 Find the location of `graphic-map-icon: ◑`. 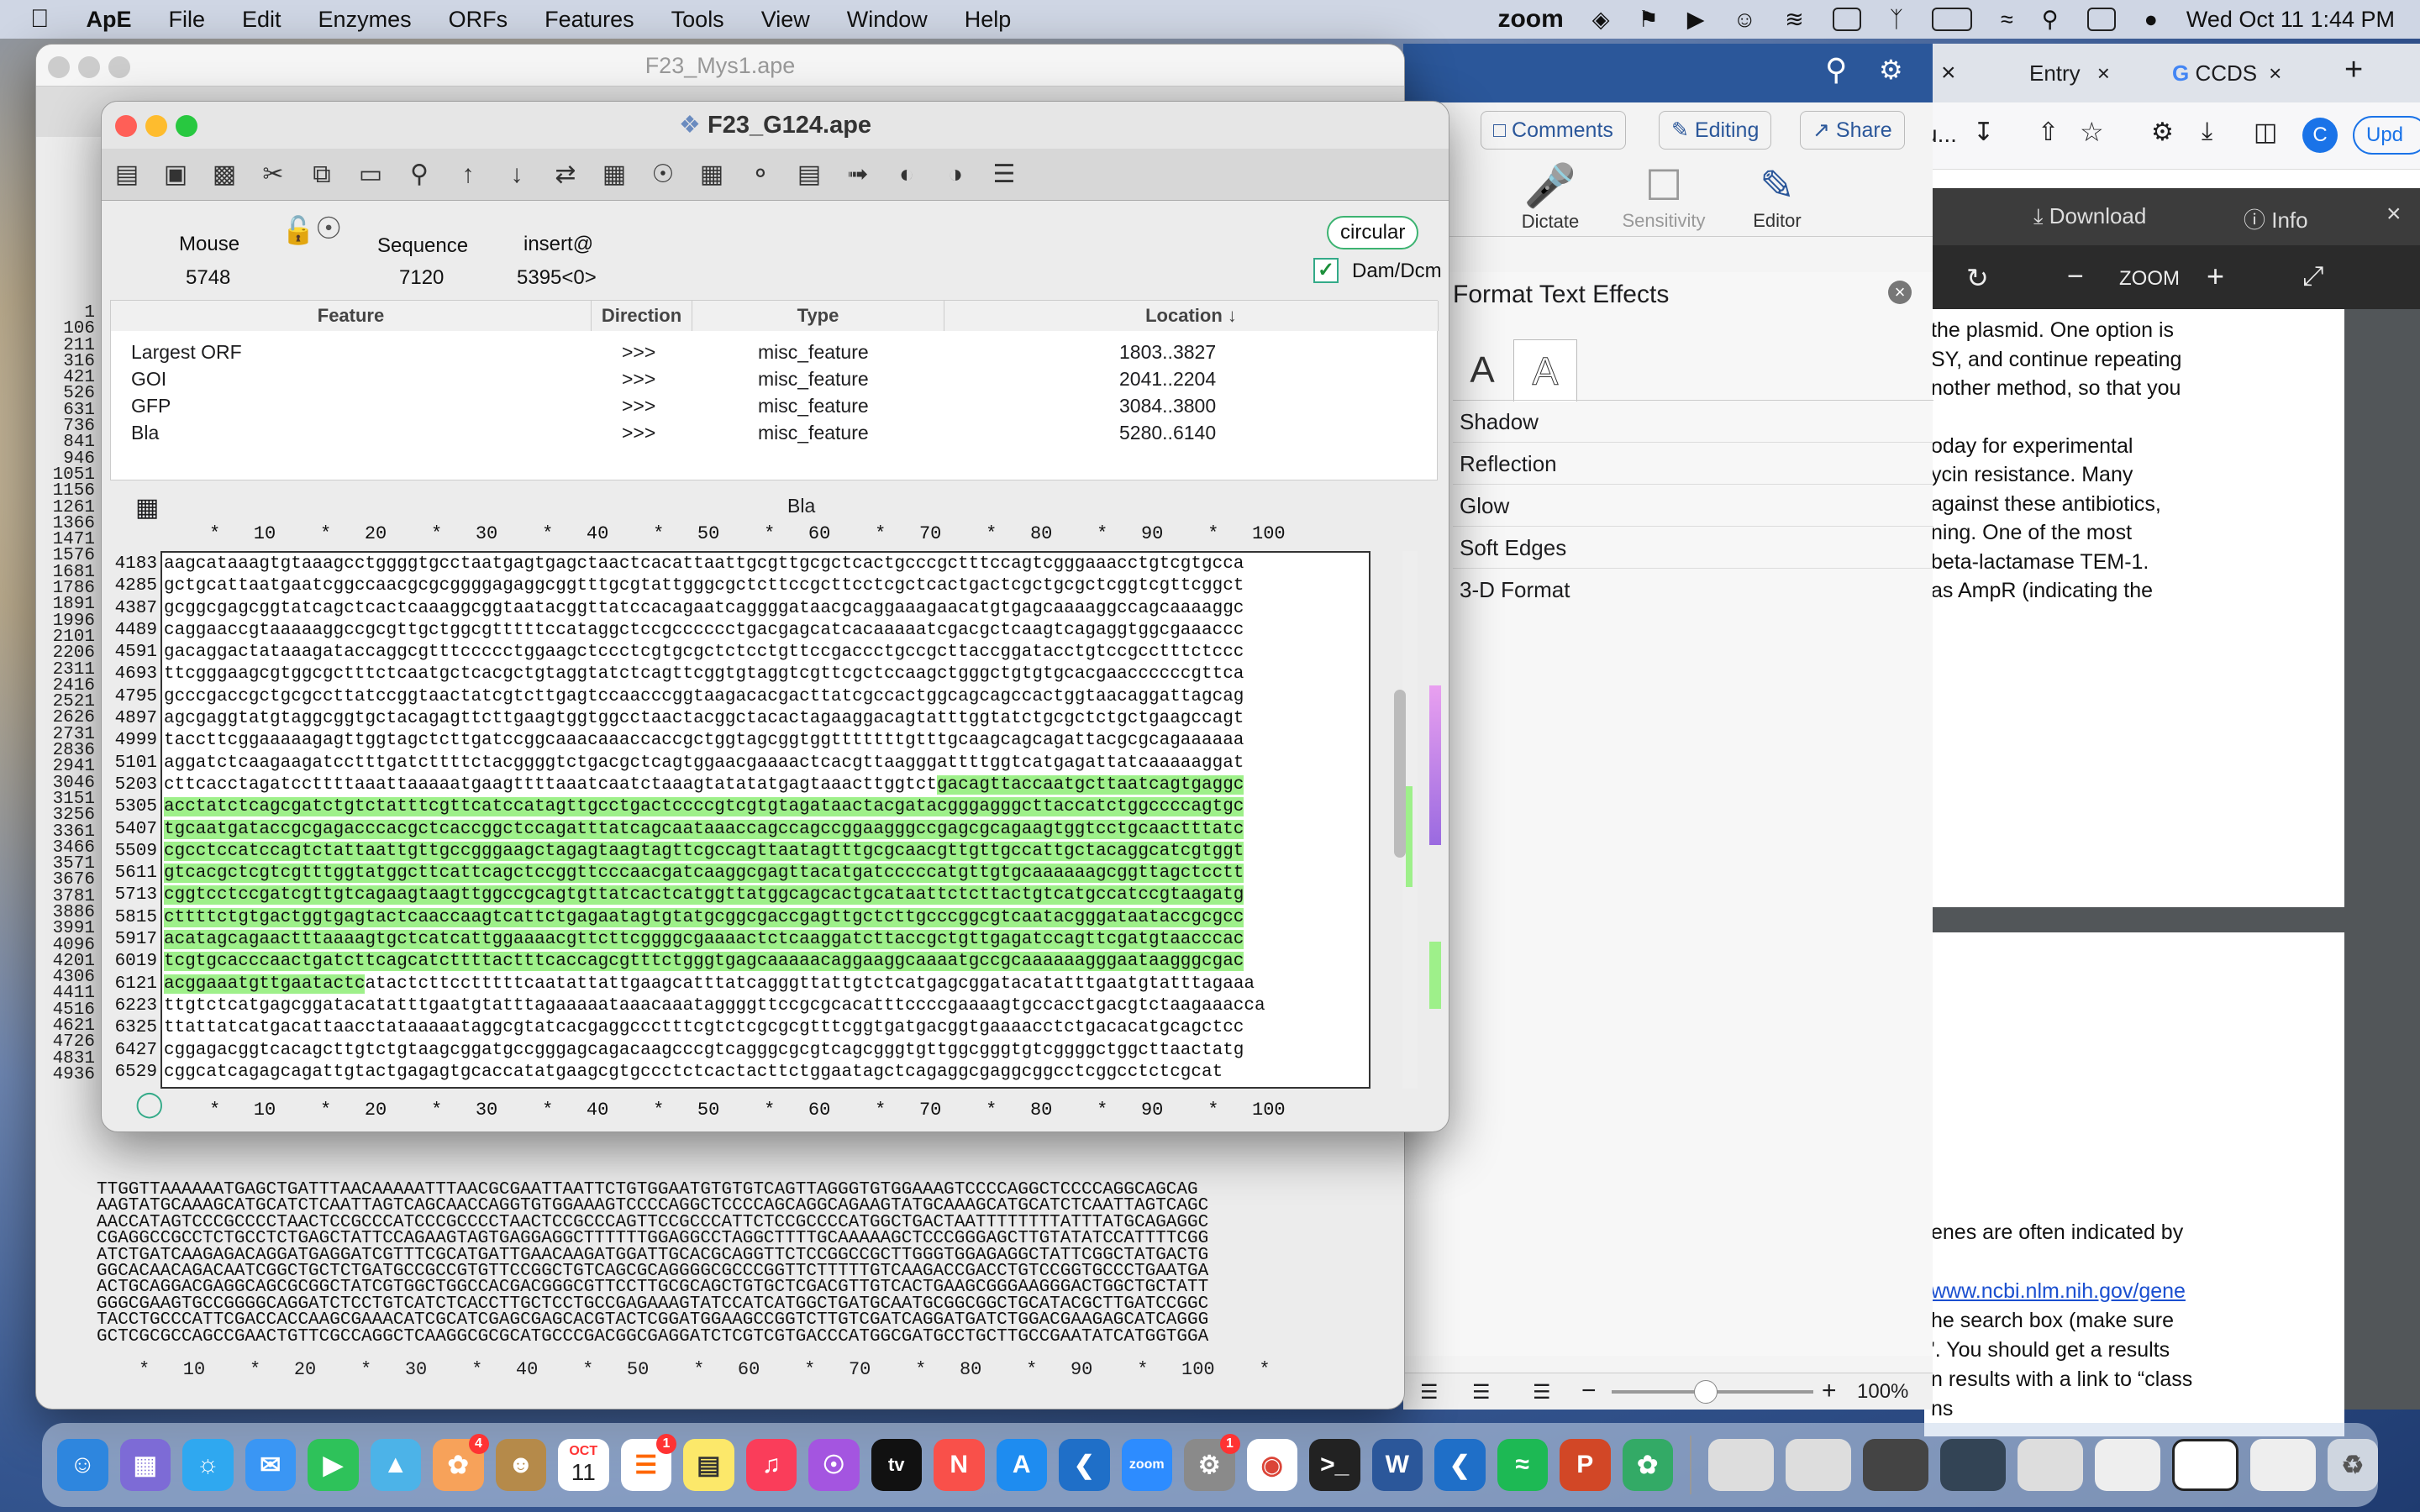

graphic-map-icon: ◑ is located at coordinates (956, 175).